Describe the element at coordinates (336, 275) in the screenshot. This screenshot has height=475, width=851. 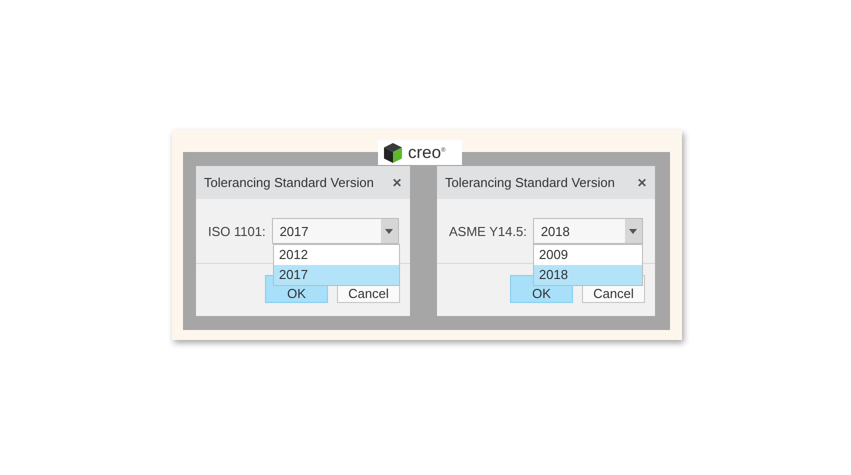
I see `dropdown-option: 2017` at that location.